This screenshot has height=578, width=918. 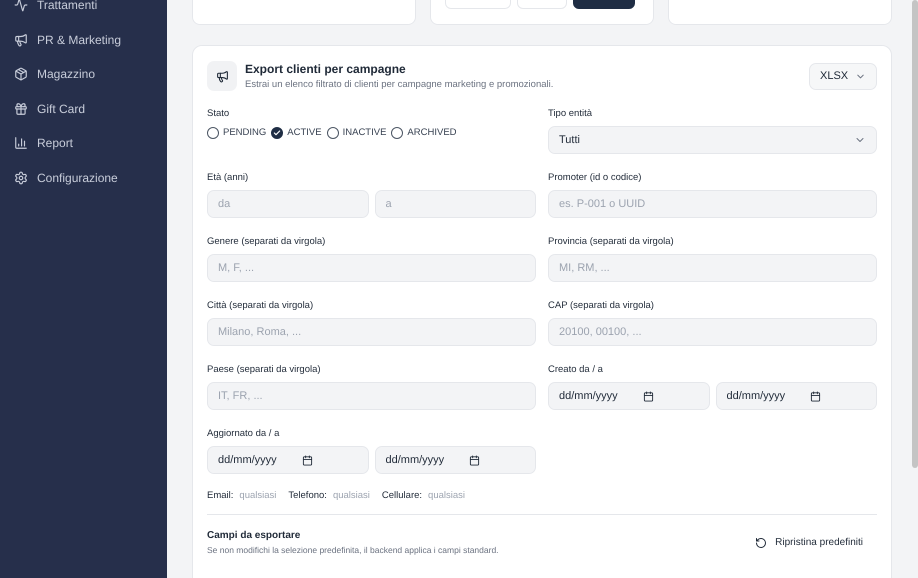 What do you see at coordinates (364, 132) in the screenshot?
I see `option-label: INACTIVE` at bounding box center [364, 132].